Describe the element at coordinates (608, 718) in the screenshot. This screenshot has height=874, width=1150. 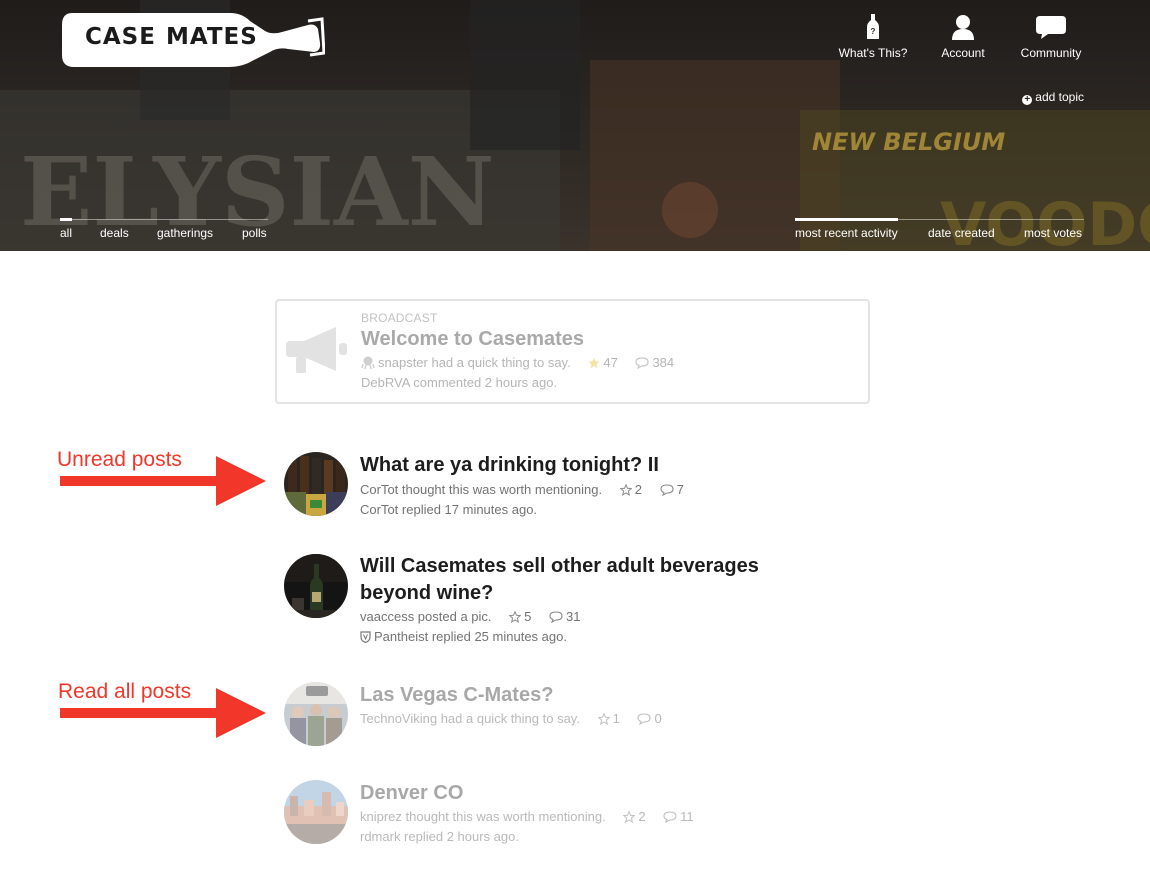
I see `topic-stars: 1` at that location.